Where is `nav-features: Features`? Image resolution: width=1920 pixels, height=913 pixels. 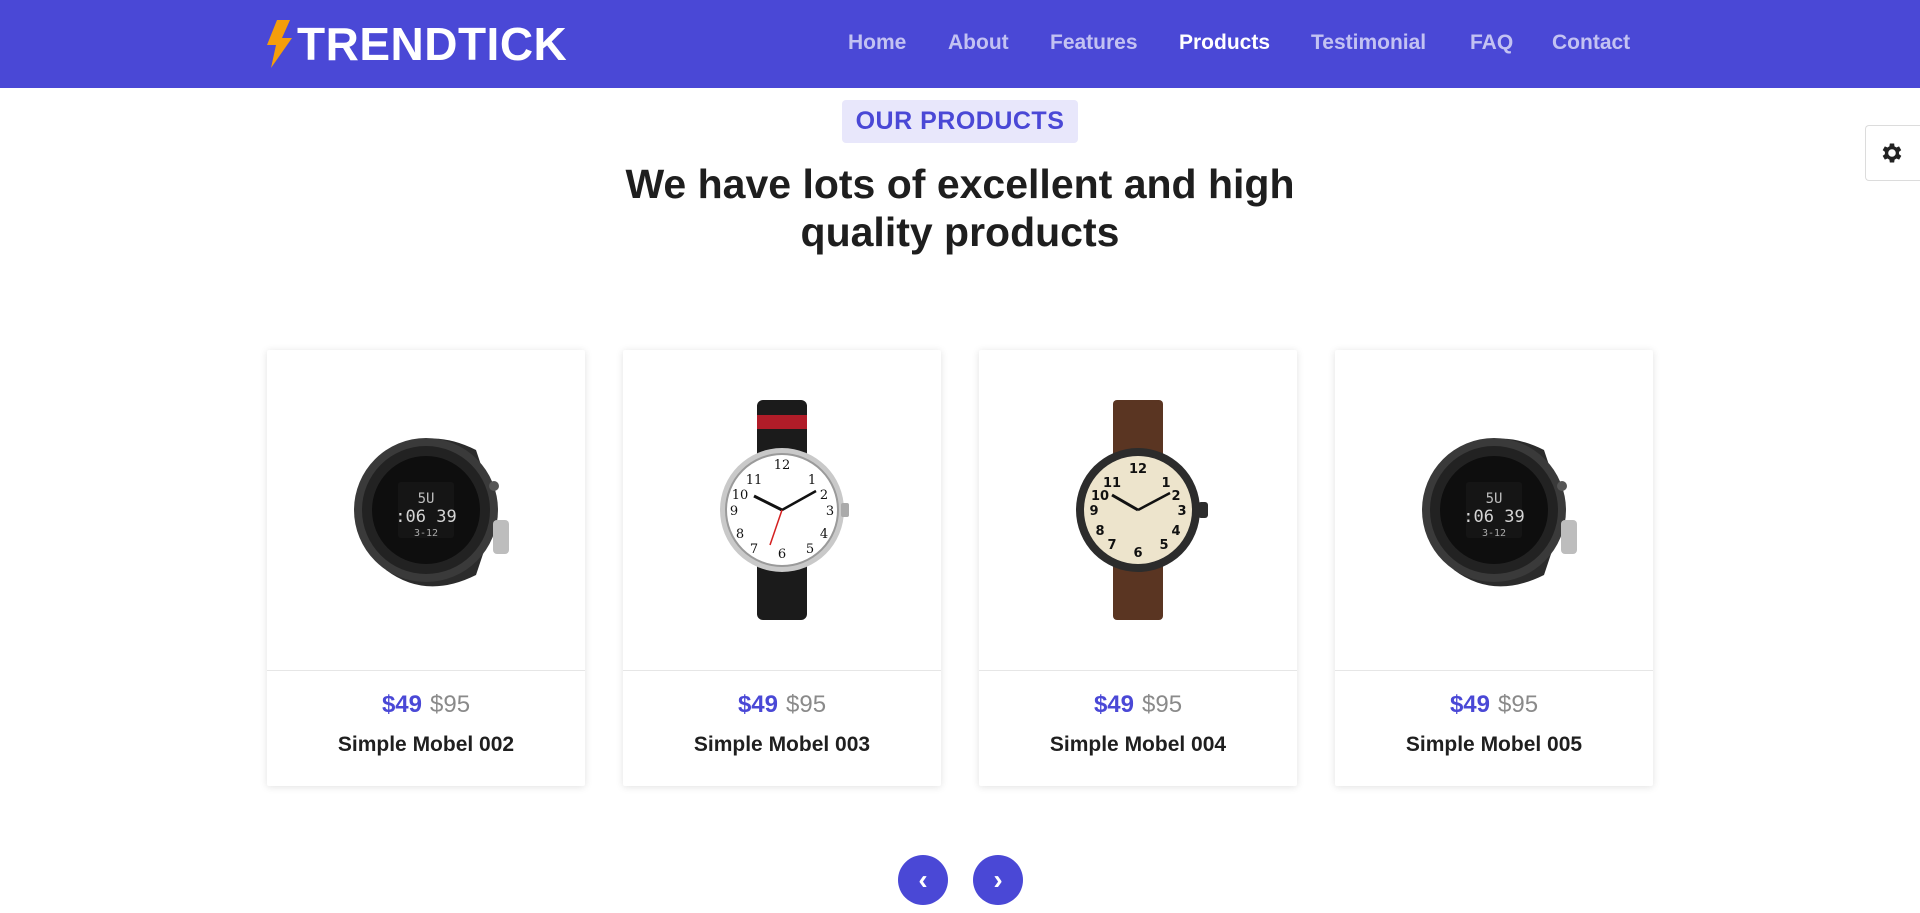
nav-features: Features is located at coordinates (1094, 43).